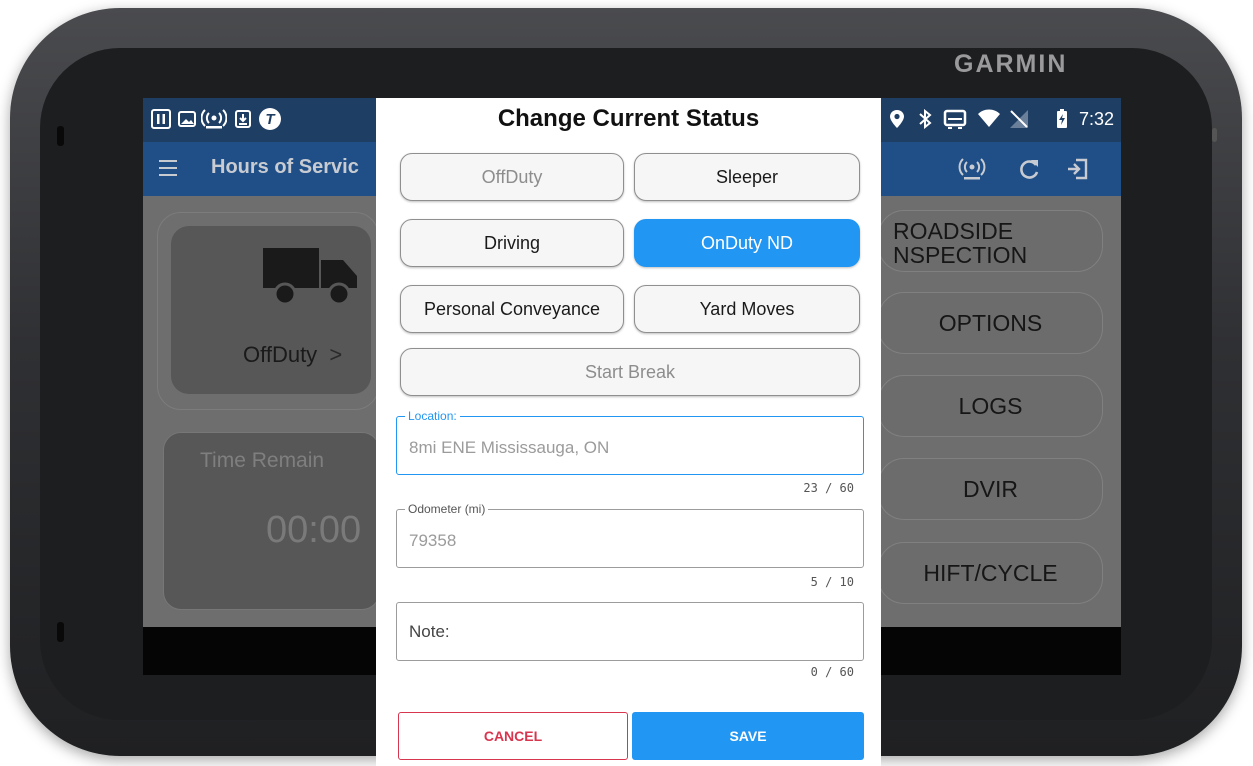 This screenshot has width=1253, height=766. Describe the element at coordinates (748, 736) in the screenshot. I see `save-button: SAVE` at that location.